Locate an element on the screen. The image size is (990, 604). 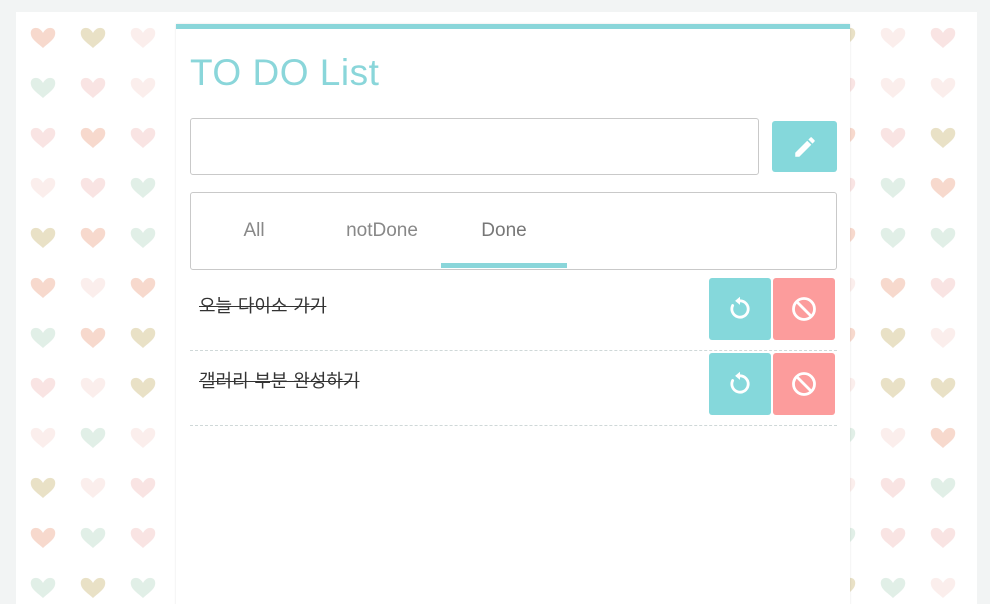
todo-item: 갤러리 부분 완성하기 is located at coordinates (513, 388).